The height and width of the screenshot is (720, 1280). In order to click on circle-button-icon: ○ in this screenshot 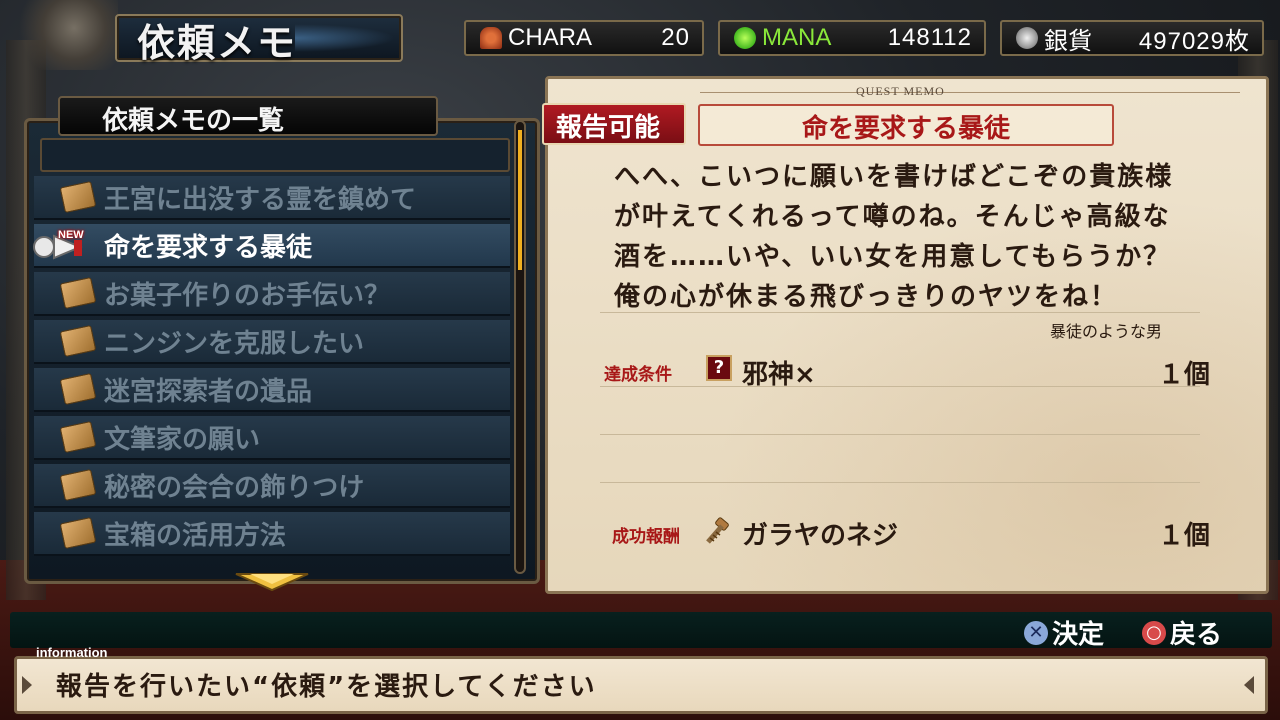, I will do `click(1154, 632)`.